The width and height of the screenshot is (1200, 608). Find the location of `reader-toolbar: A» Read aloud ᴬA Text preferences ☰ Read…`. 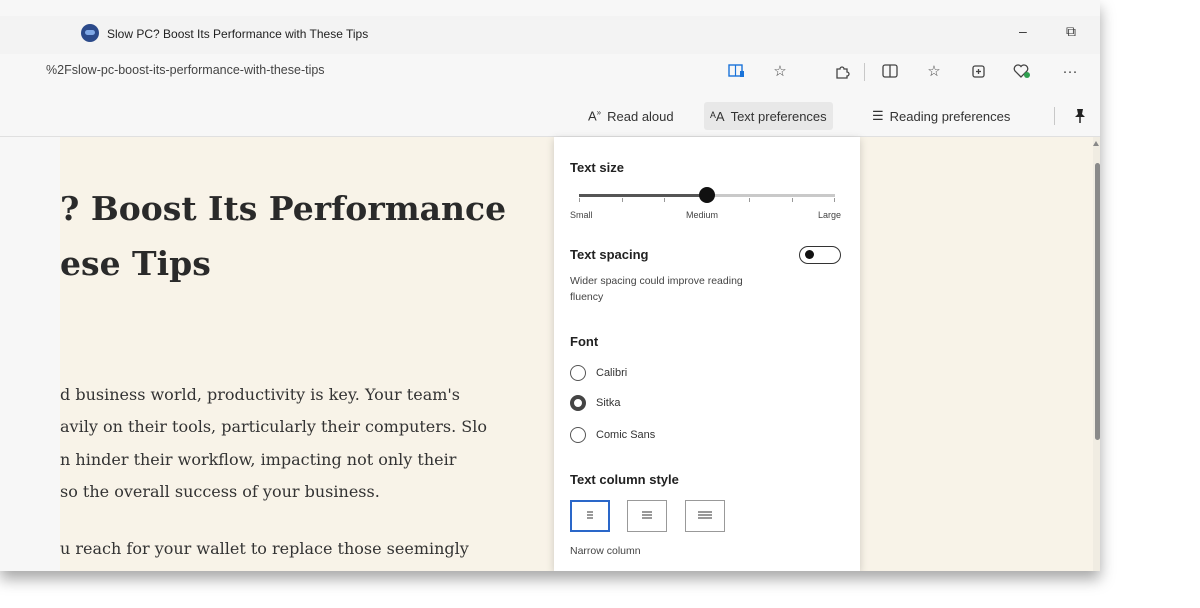

reader-toolbar: A» Read aloud ᴬA Text preferences ☰ Read… is located at coordinates (550, 116).